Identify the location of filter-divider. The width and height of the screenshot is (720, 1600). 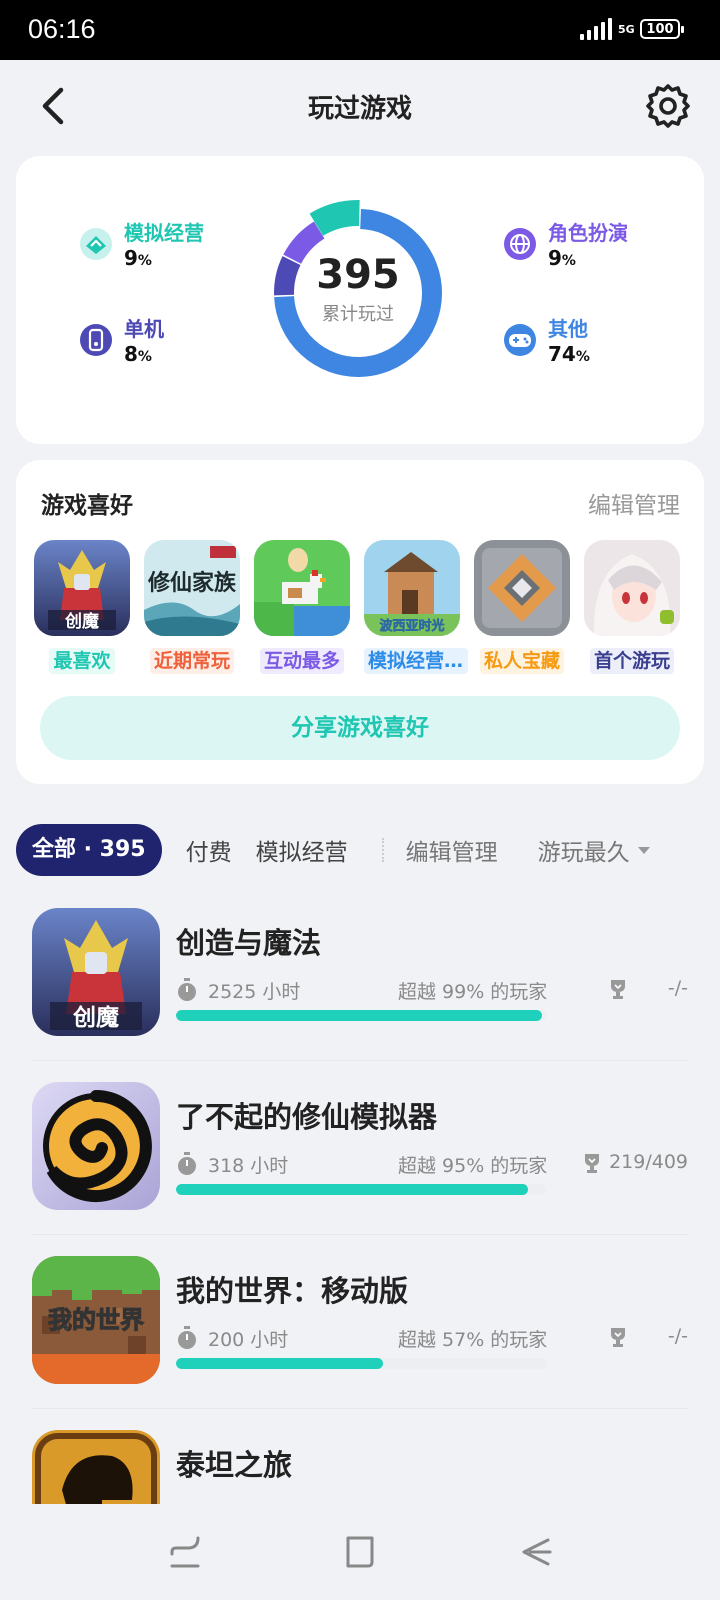
(385, 850).